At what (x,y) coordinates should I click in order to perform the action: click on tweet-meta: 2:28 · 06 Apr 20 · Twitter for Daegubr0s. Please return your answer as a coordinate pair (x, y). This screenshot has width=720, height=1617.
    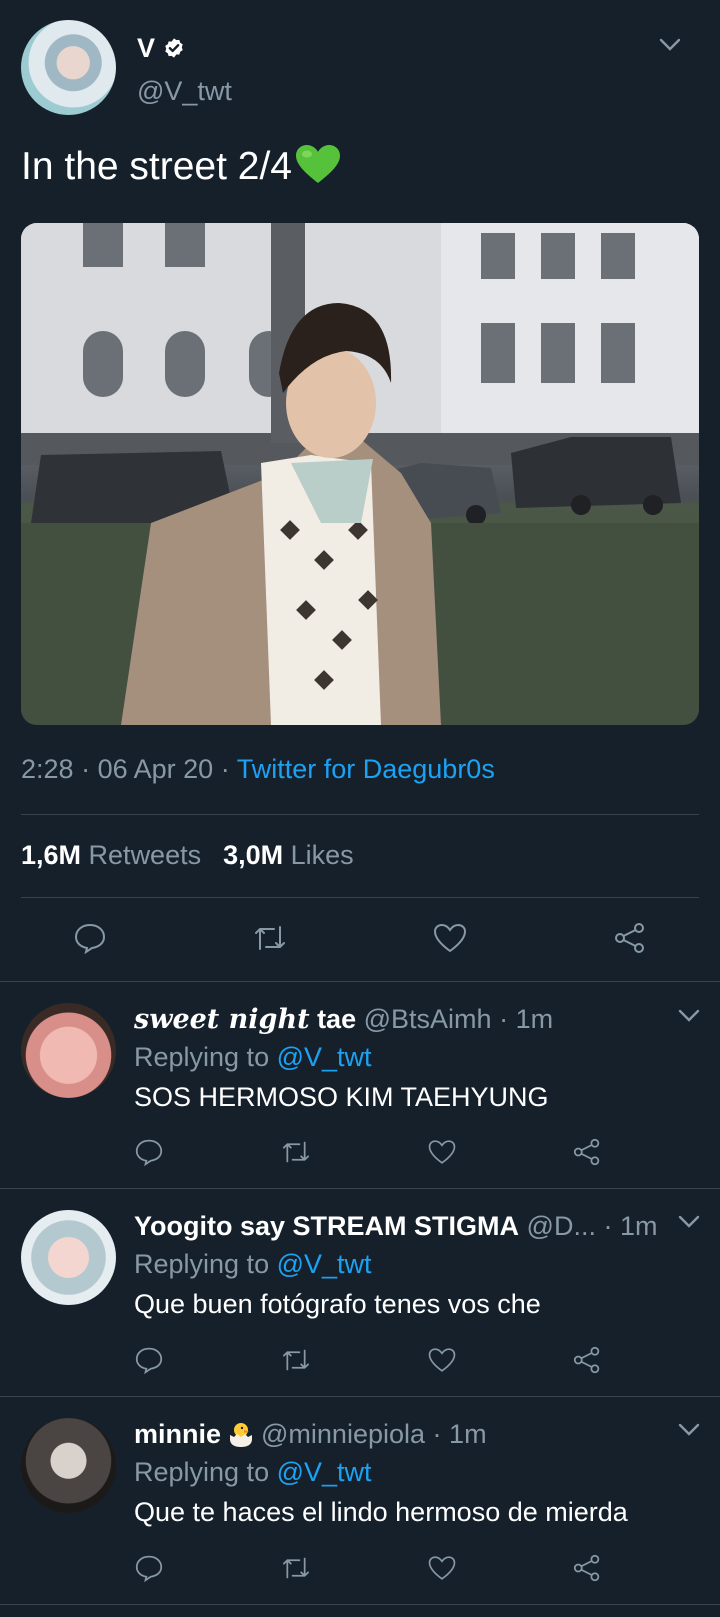
    Looking at the image, I should click on (258, 769).